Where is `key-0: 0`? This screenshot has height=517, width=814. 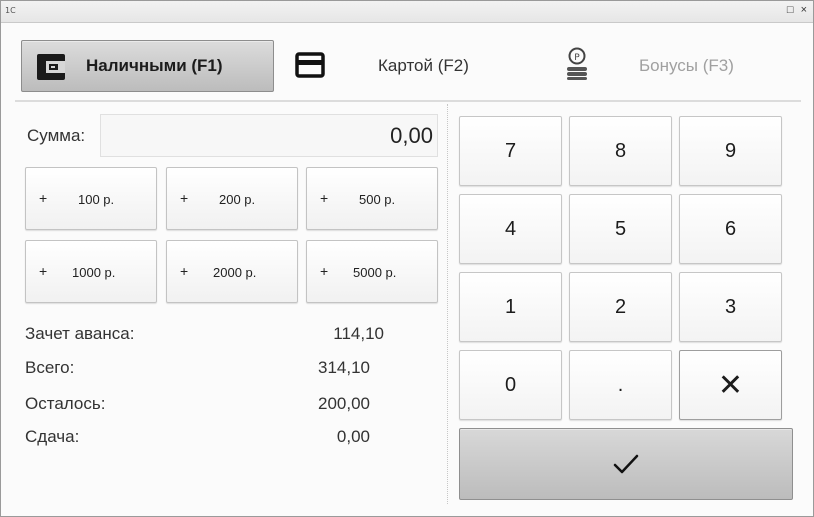 key-0: 0 is located at coordinates (510, 385).